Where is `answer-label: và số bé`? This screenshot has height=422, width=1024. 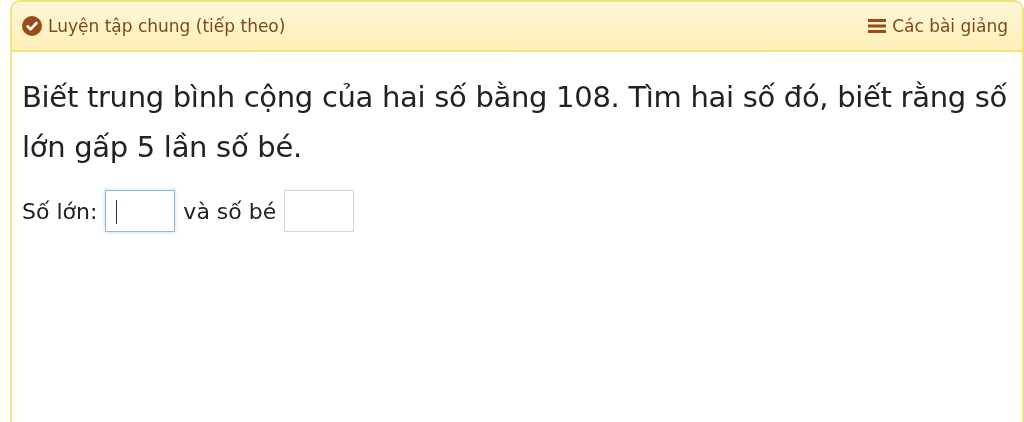
answer-label: và số bé is located at coordinates (230, 211).